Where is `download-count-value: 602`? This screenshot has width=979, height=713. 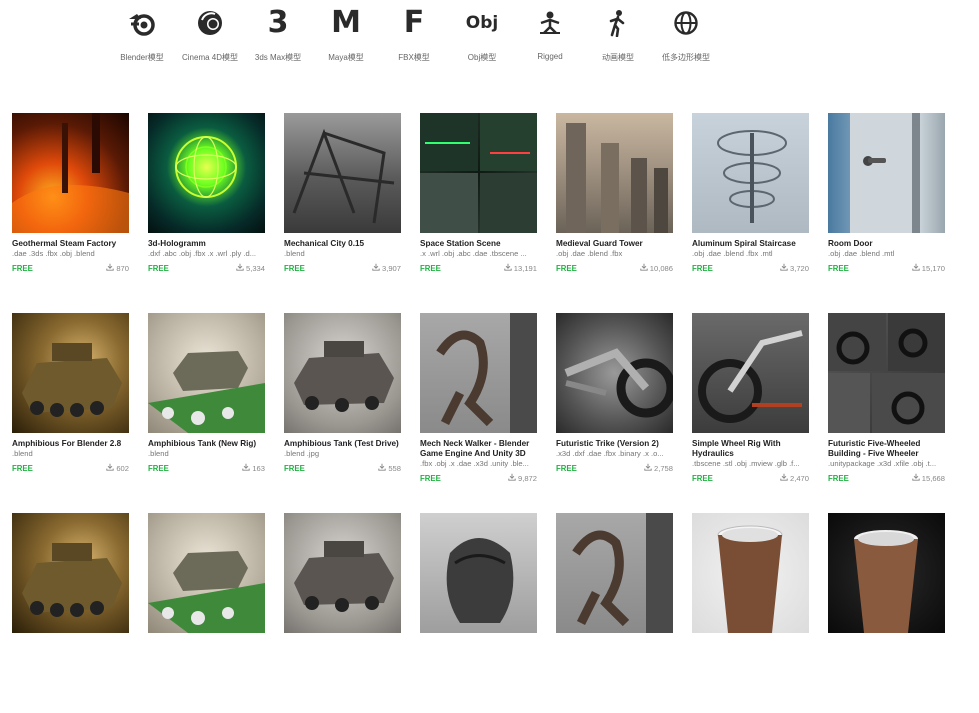 download-count-value: 602 is located at coordinates (122, 468).